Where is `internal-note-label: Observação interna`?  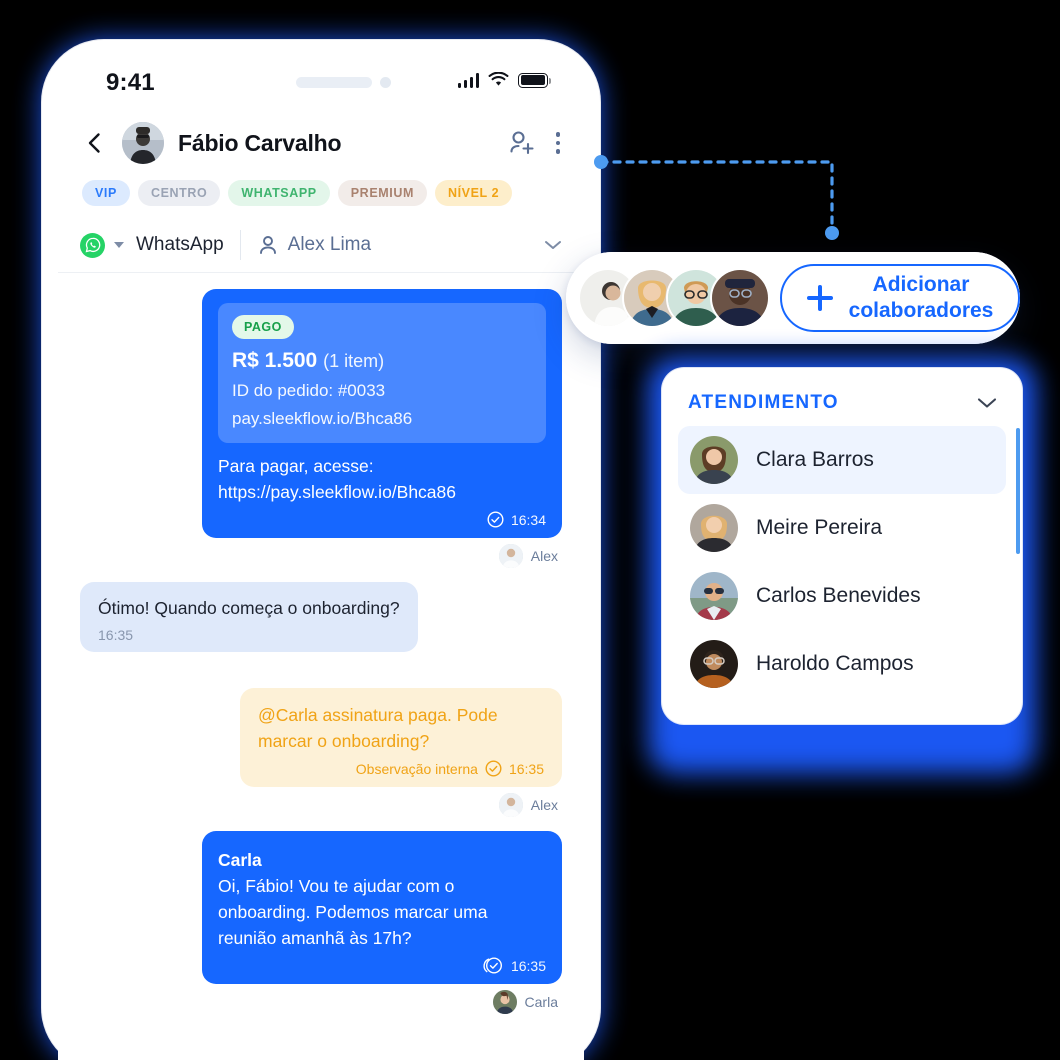
internal-note-label: Observação interna is located at coordinates (416, 768).